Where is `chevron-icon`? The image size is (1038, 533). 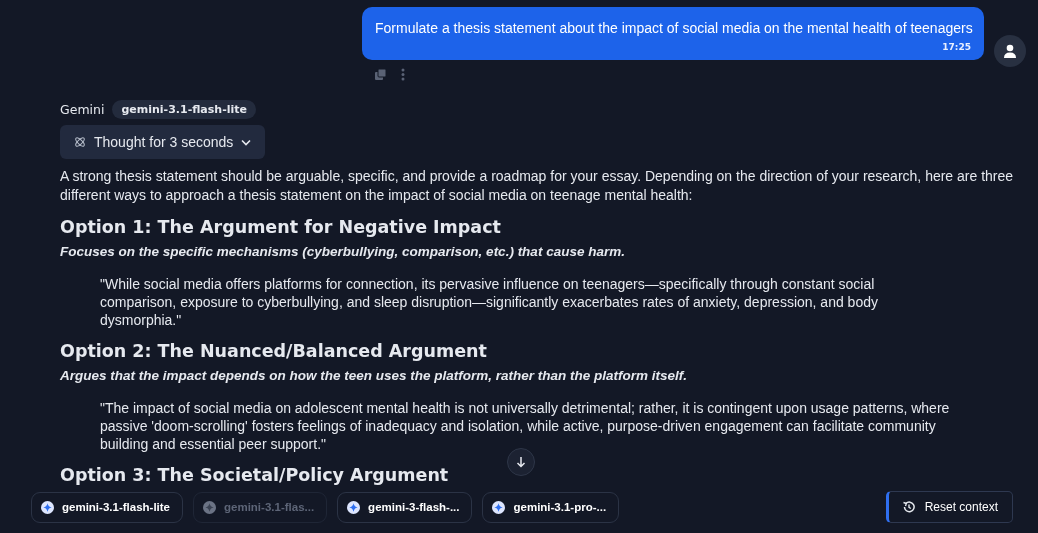
chevron-icon is located at coordinates (246, 142).